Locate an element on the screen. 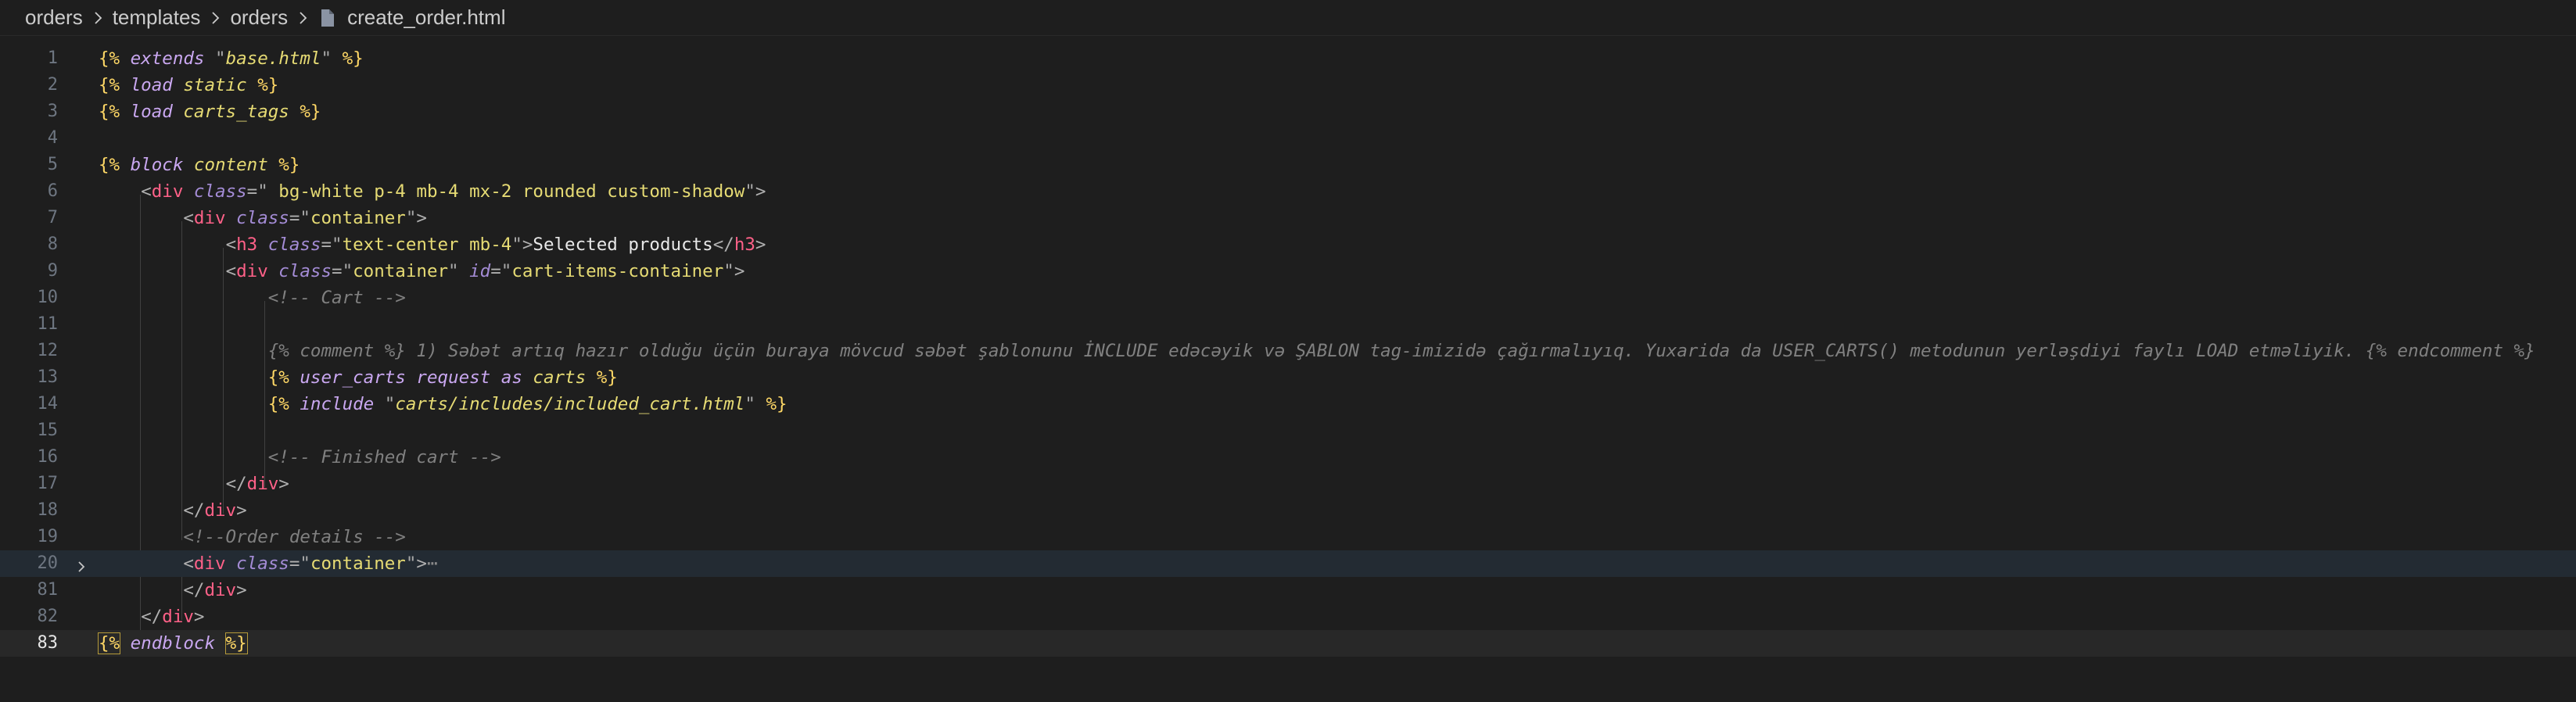 The width and height of the screenshot is (2576, 702). code-line: 4 is located at coordinates (1288, 138).